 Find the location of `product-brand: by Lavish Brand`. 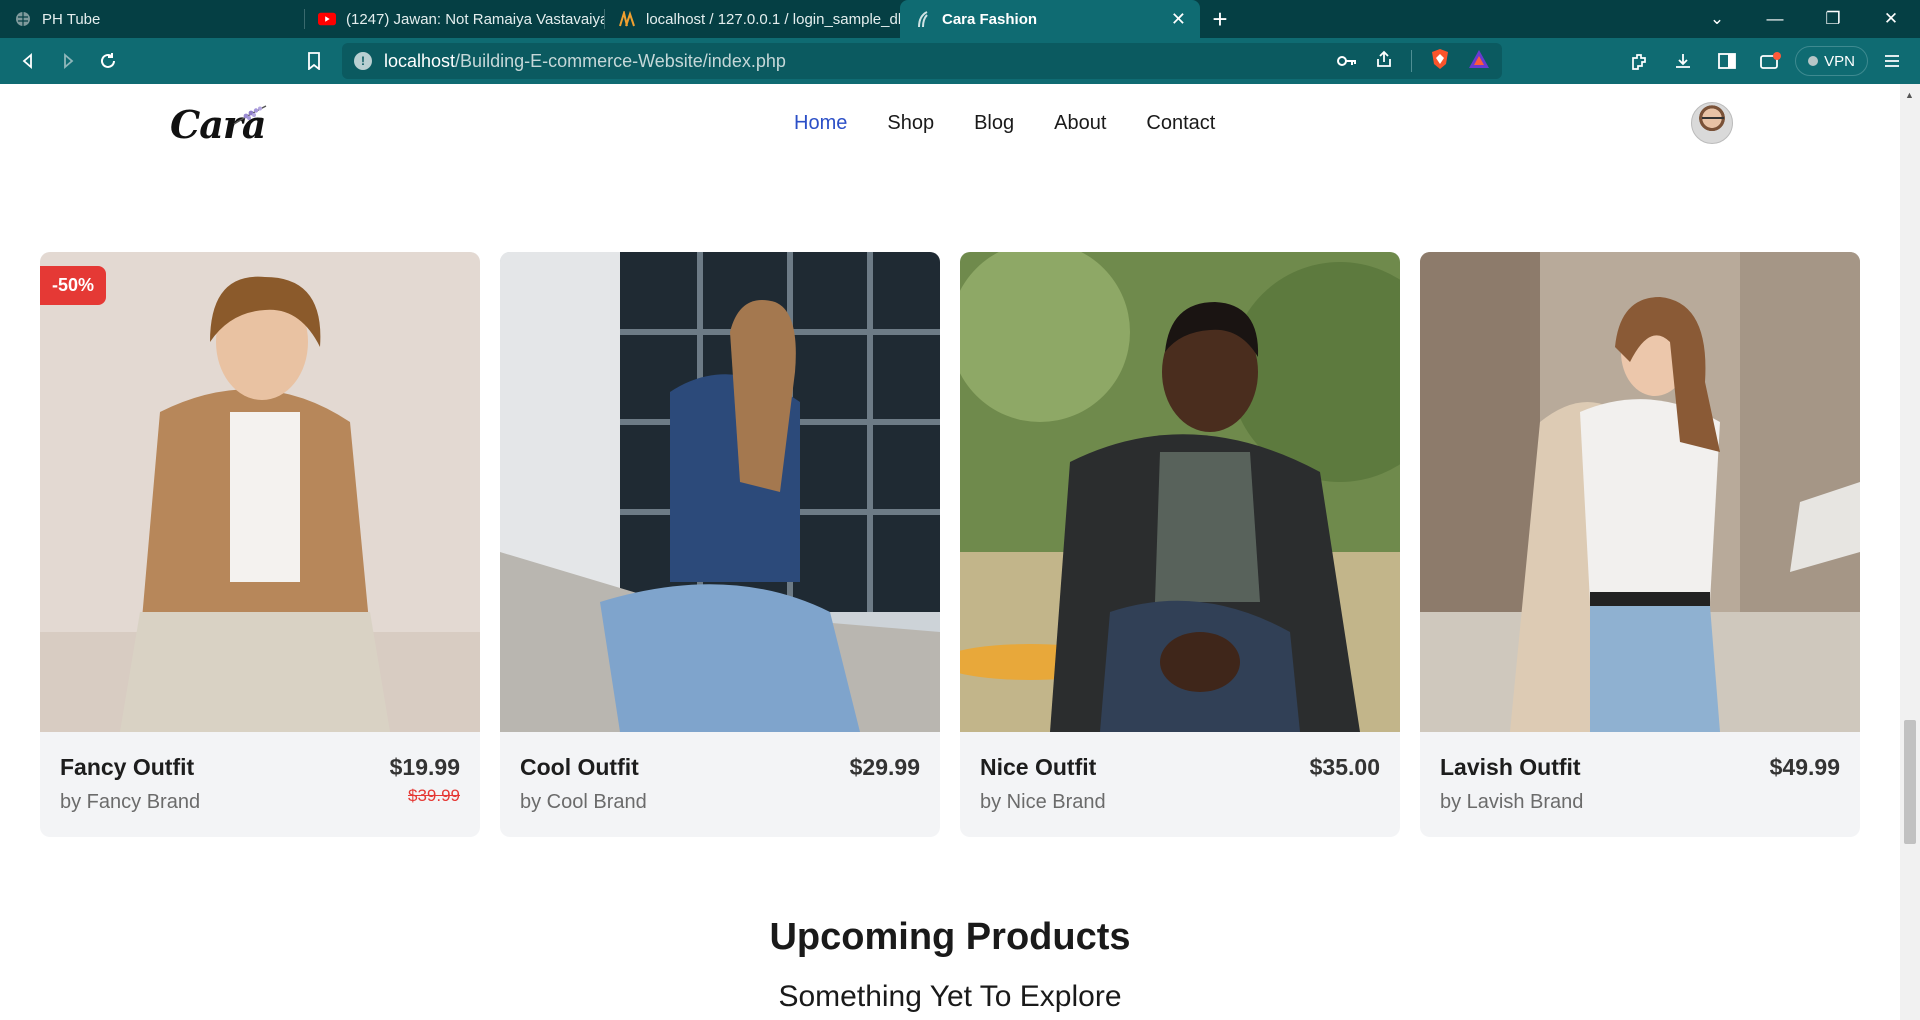

product-brand: by Lavish Brand is located at coordinates (1512, 802).